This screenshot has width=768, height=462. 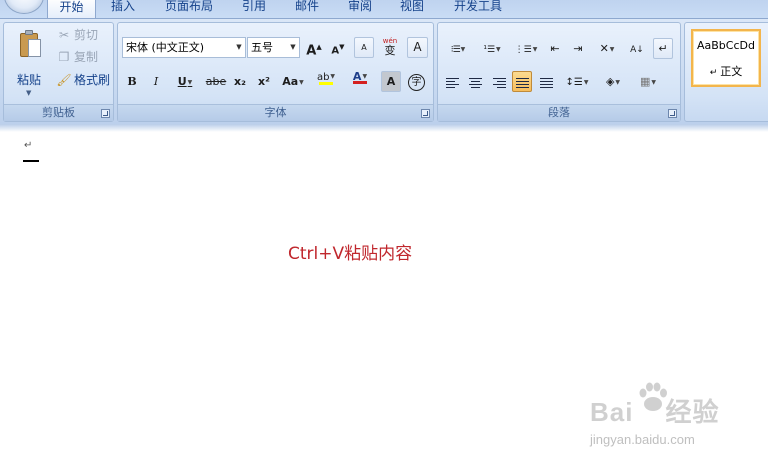 I want to click on office-button, so click(x=24, y=7).